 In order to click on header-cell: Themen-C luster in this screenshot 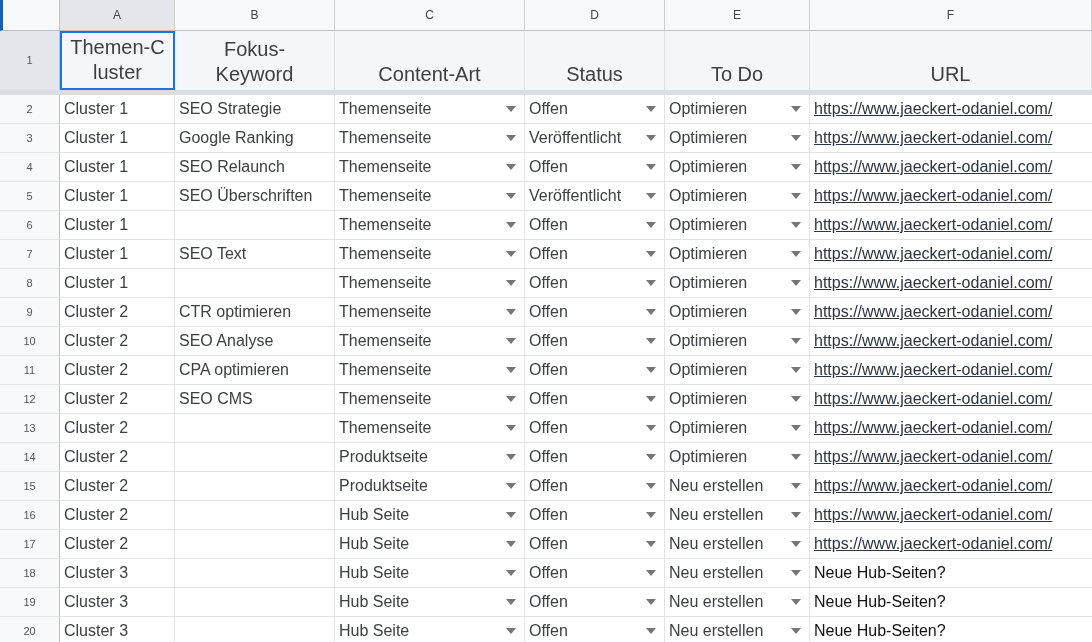, I will do `click(117, 60)`.